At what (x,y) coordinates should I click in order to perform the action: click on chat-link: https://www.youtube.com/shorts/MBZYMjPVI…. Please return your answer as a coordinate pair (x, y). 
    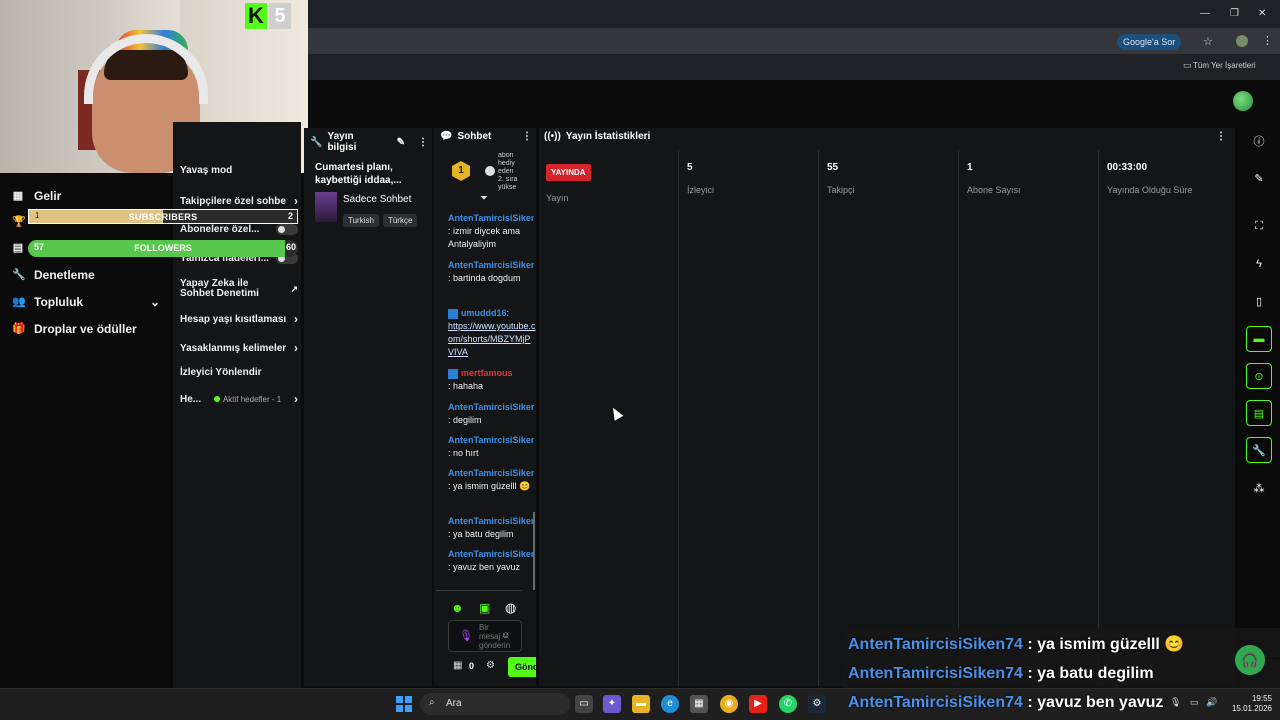
    Looking at the image, I should click on (492, 339).